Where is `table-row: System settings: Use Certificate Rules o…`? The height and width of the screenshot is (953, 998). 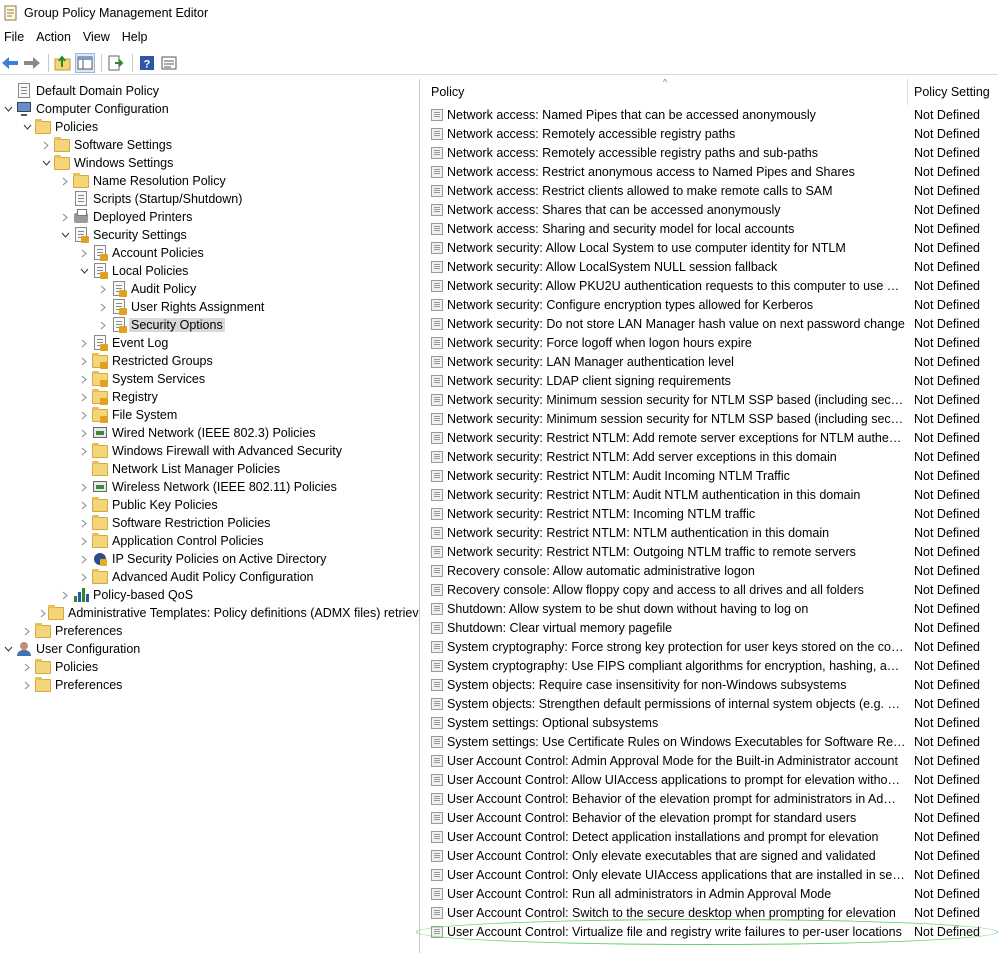
table-row: System settings: Use Certificate Rules o… is located at coordinates (710, 741).